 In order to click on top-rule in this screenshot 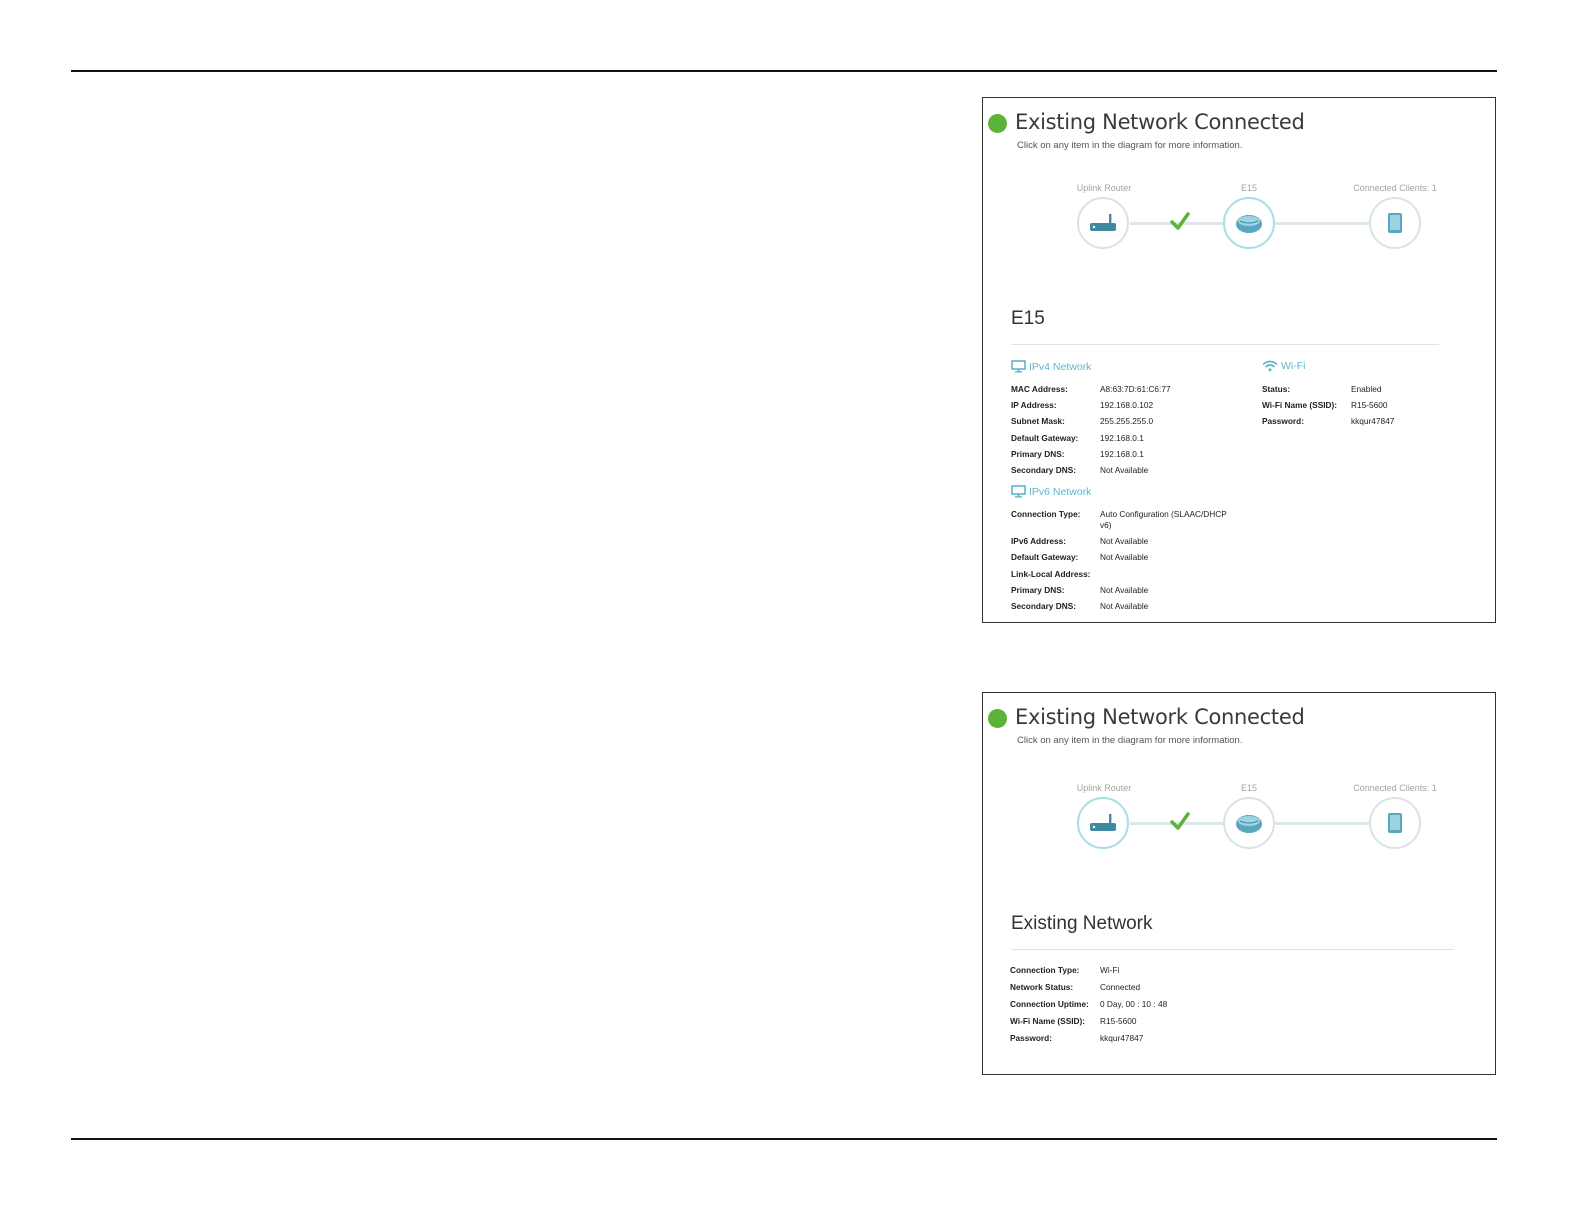, I will do `click(784, 71)`.